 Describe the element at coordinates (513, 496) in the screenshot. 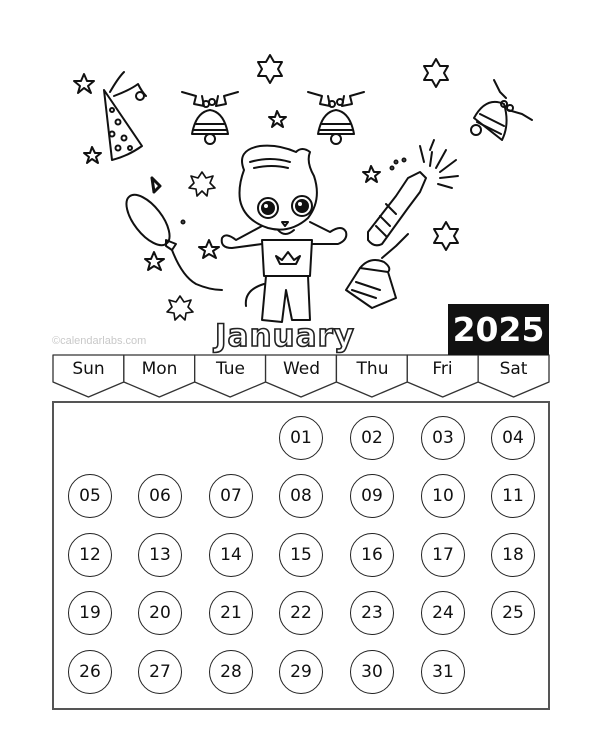

I see `day-cell: 11` at that location.